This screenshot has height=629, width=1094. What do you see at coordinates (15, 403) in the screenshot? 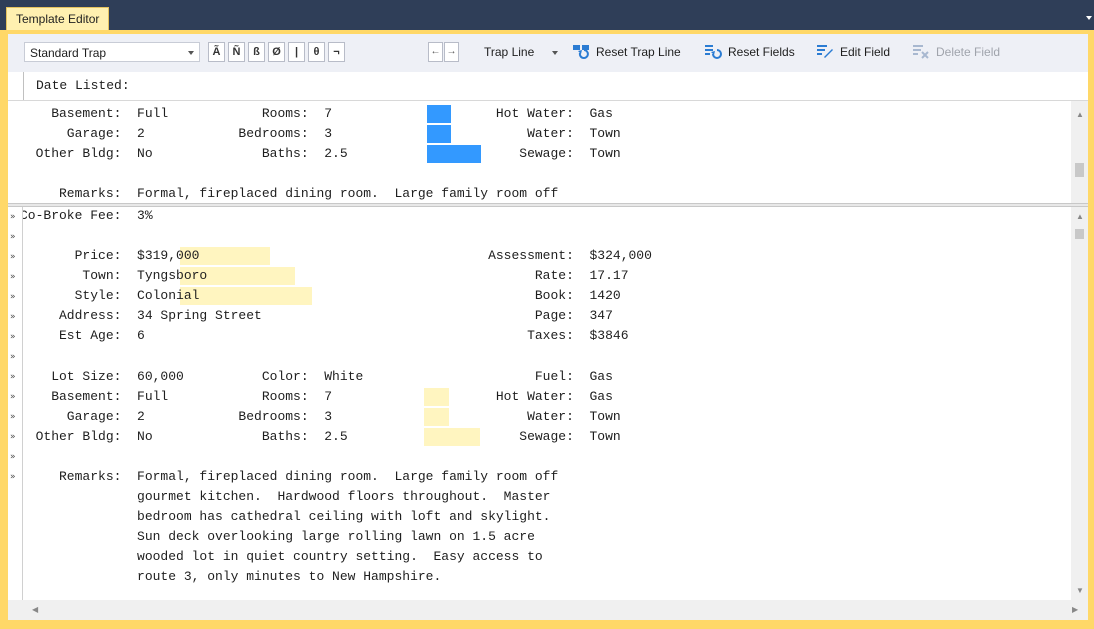
I see `line-marker-gutter: » » » » » » » » » » » » » »` at bounding box center [15, 403].